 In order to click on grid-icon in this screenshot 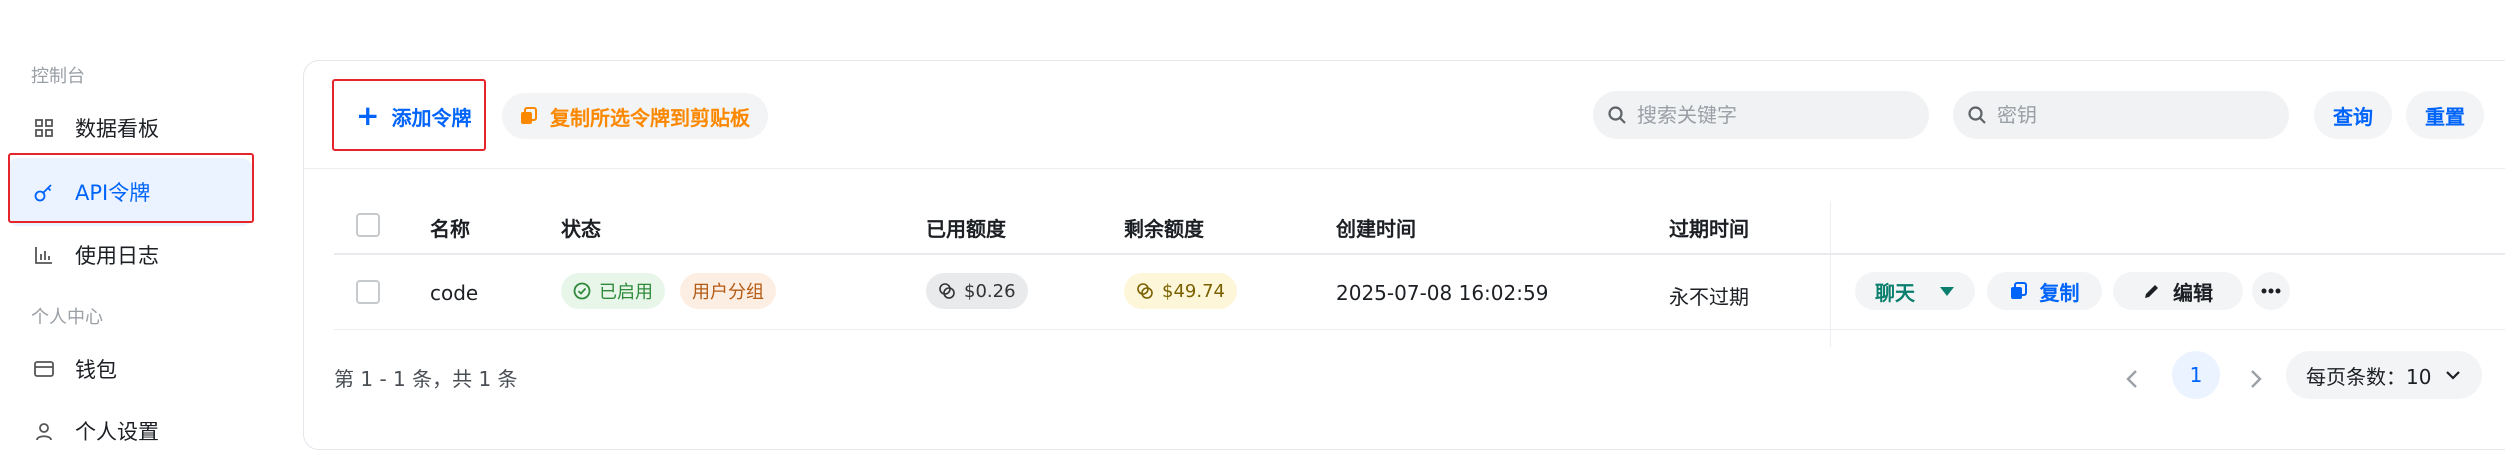, I will do `click(44, 128)`.